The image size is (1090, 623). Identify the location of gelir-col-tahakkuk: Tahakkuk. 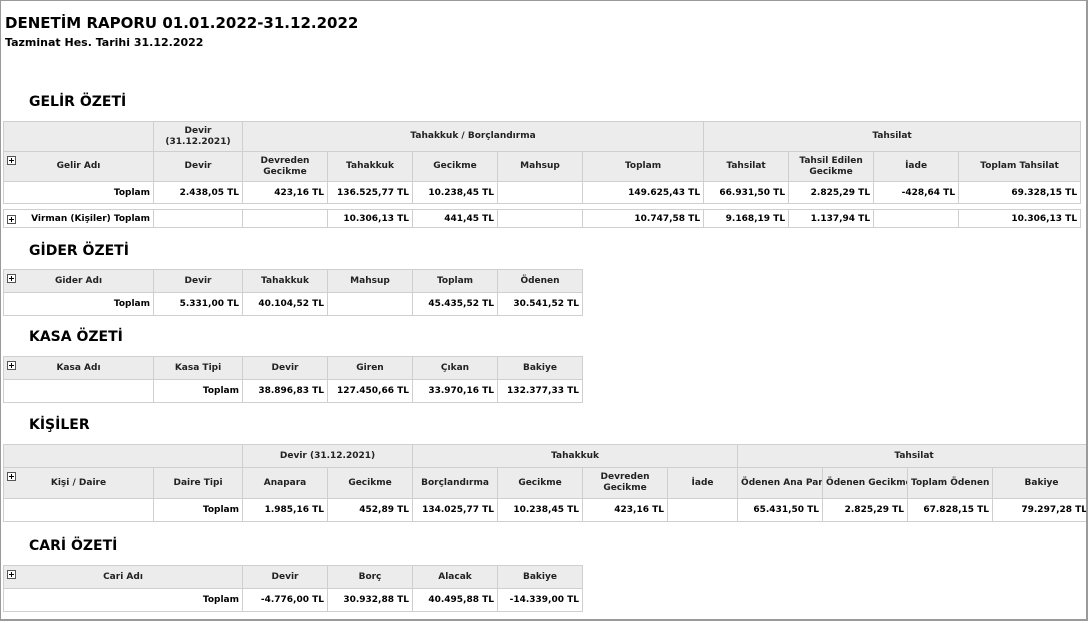
(370, 166).